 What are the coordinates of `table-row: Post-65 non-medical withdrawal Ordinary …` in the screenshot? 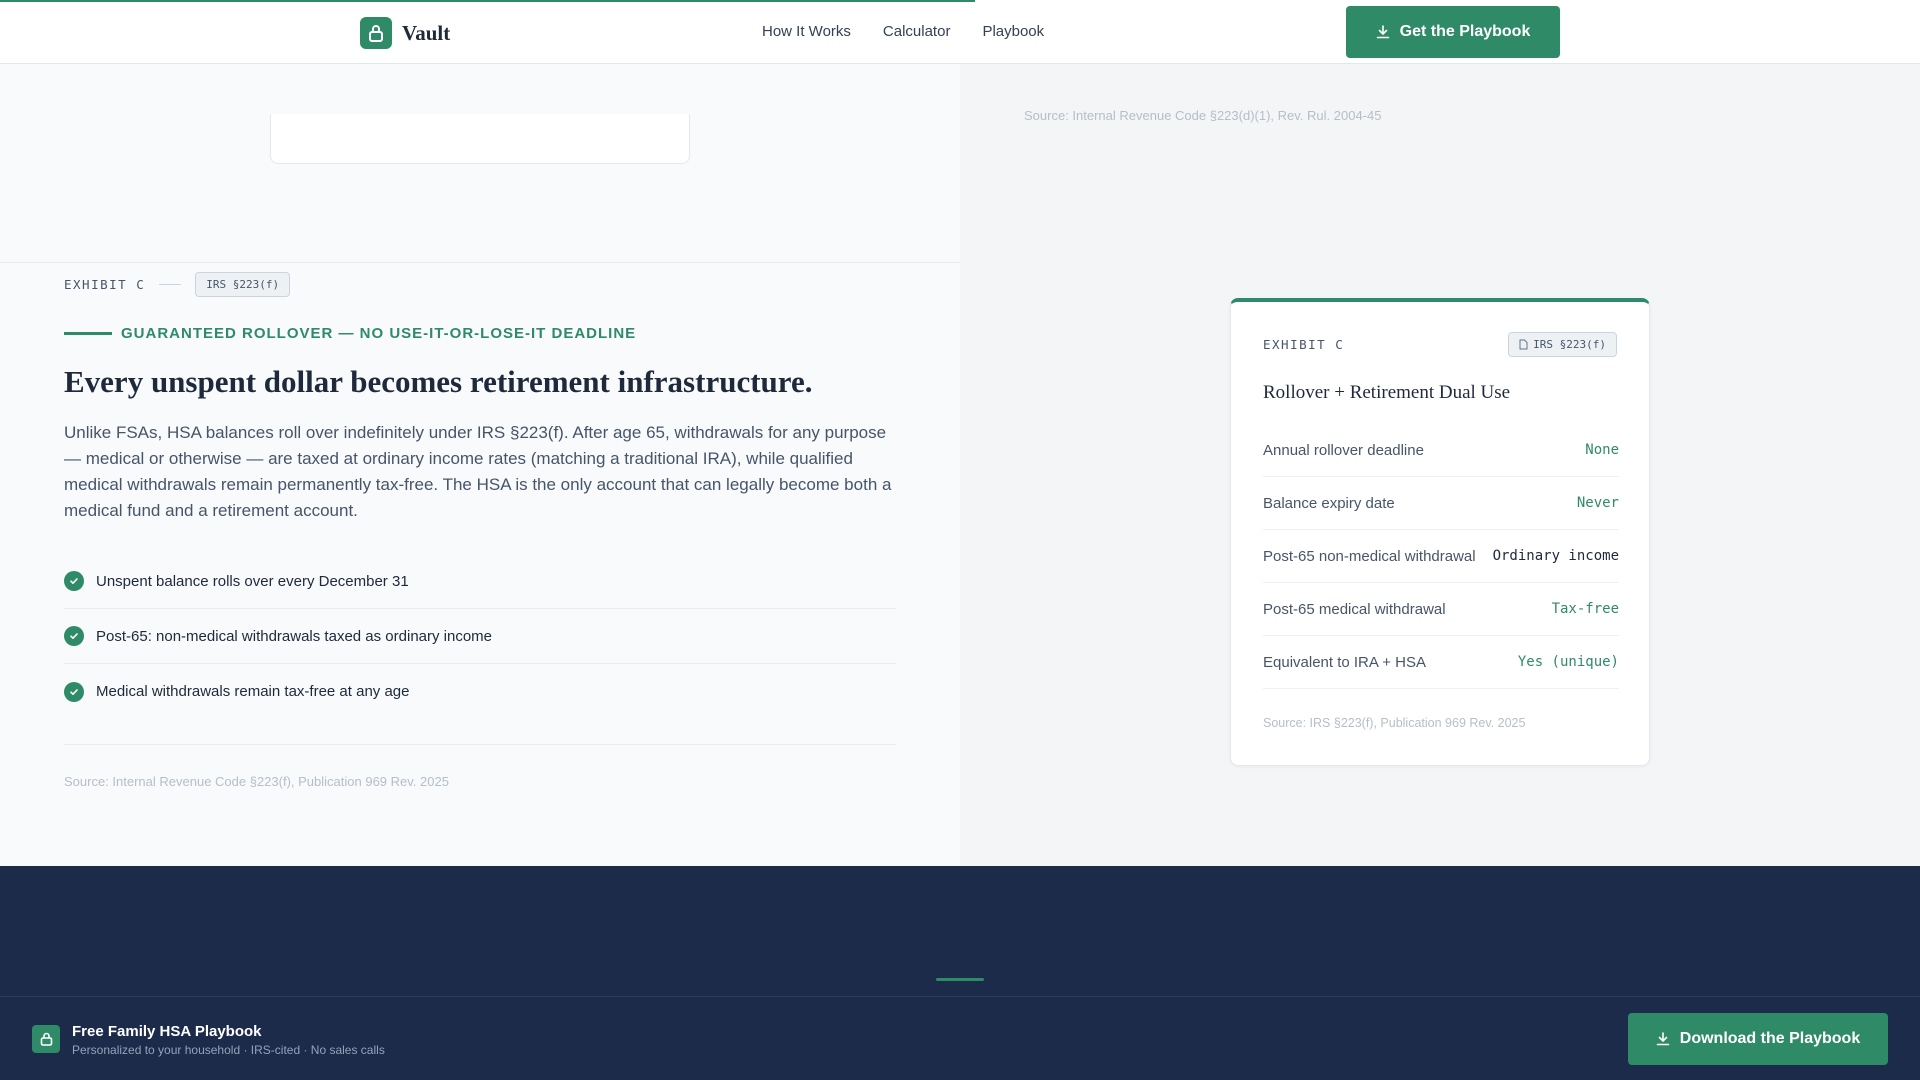 It's located at (1441, 556).